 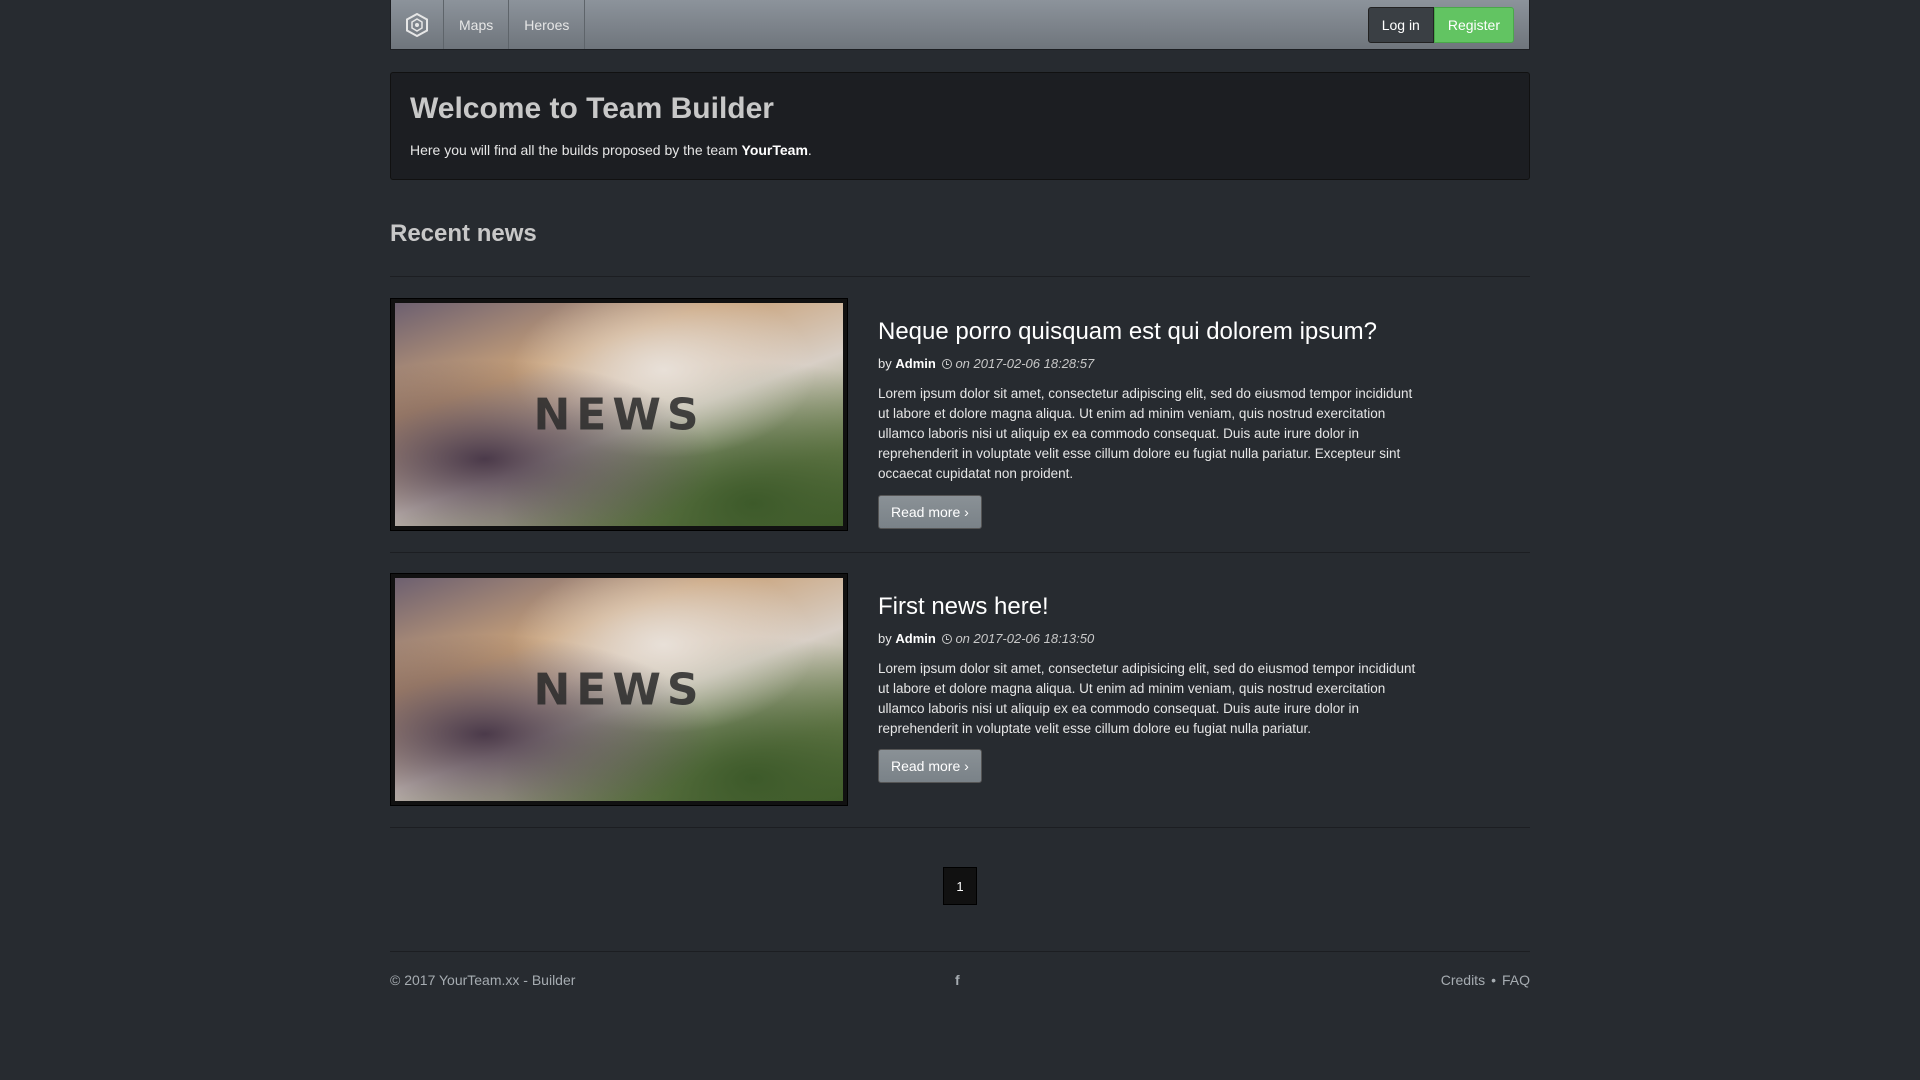 What do you see at coordinates (774, 150) in the screenshot?
I see `team-name: YourTeam` at bounding box center [774, 150].